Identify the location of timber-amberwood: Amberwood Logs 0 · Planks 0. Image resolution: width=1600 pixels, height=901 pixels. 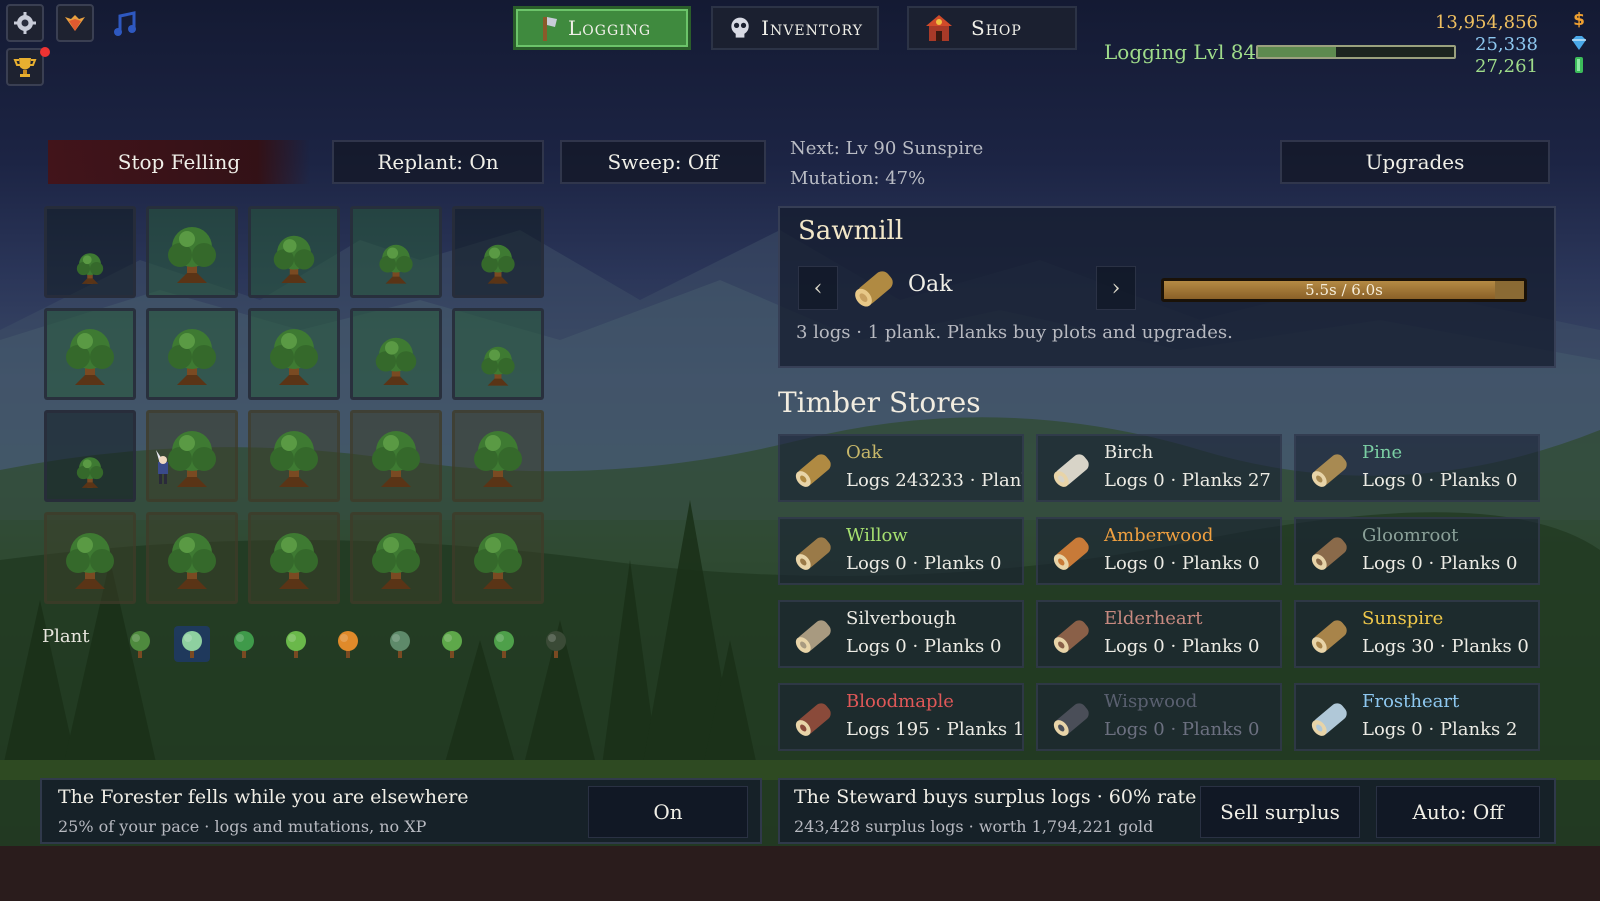
(1159, 551).